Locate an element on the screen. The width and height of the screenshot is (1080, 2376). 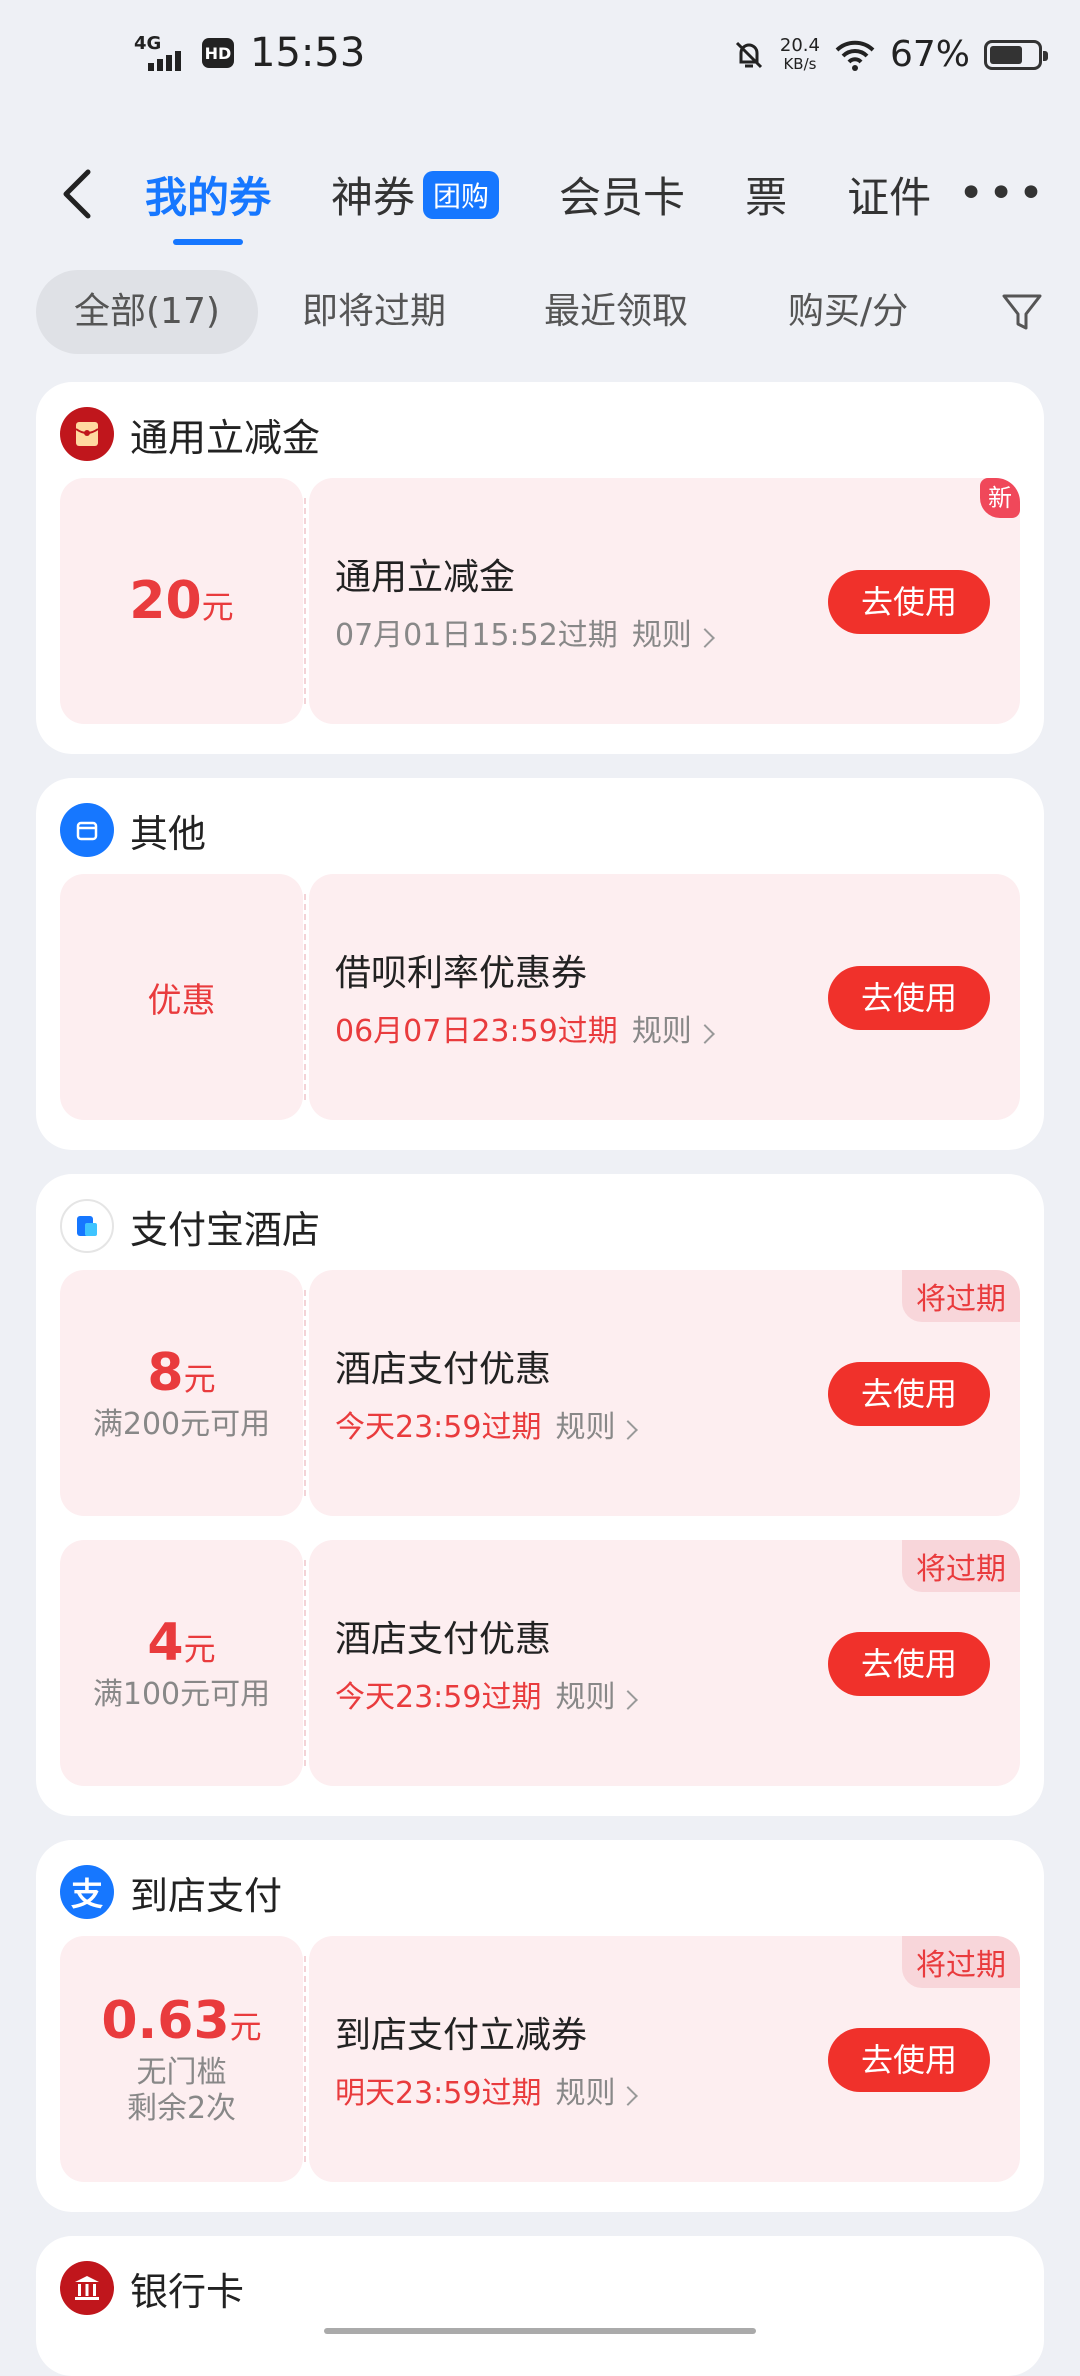
coupon-amount: 0.63元 is located at coordinates (181, 2021).